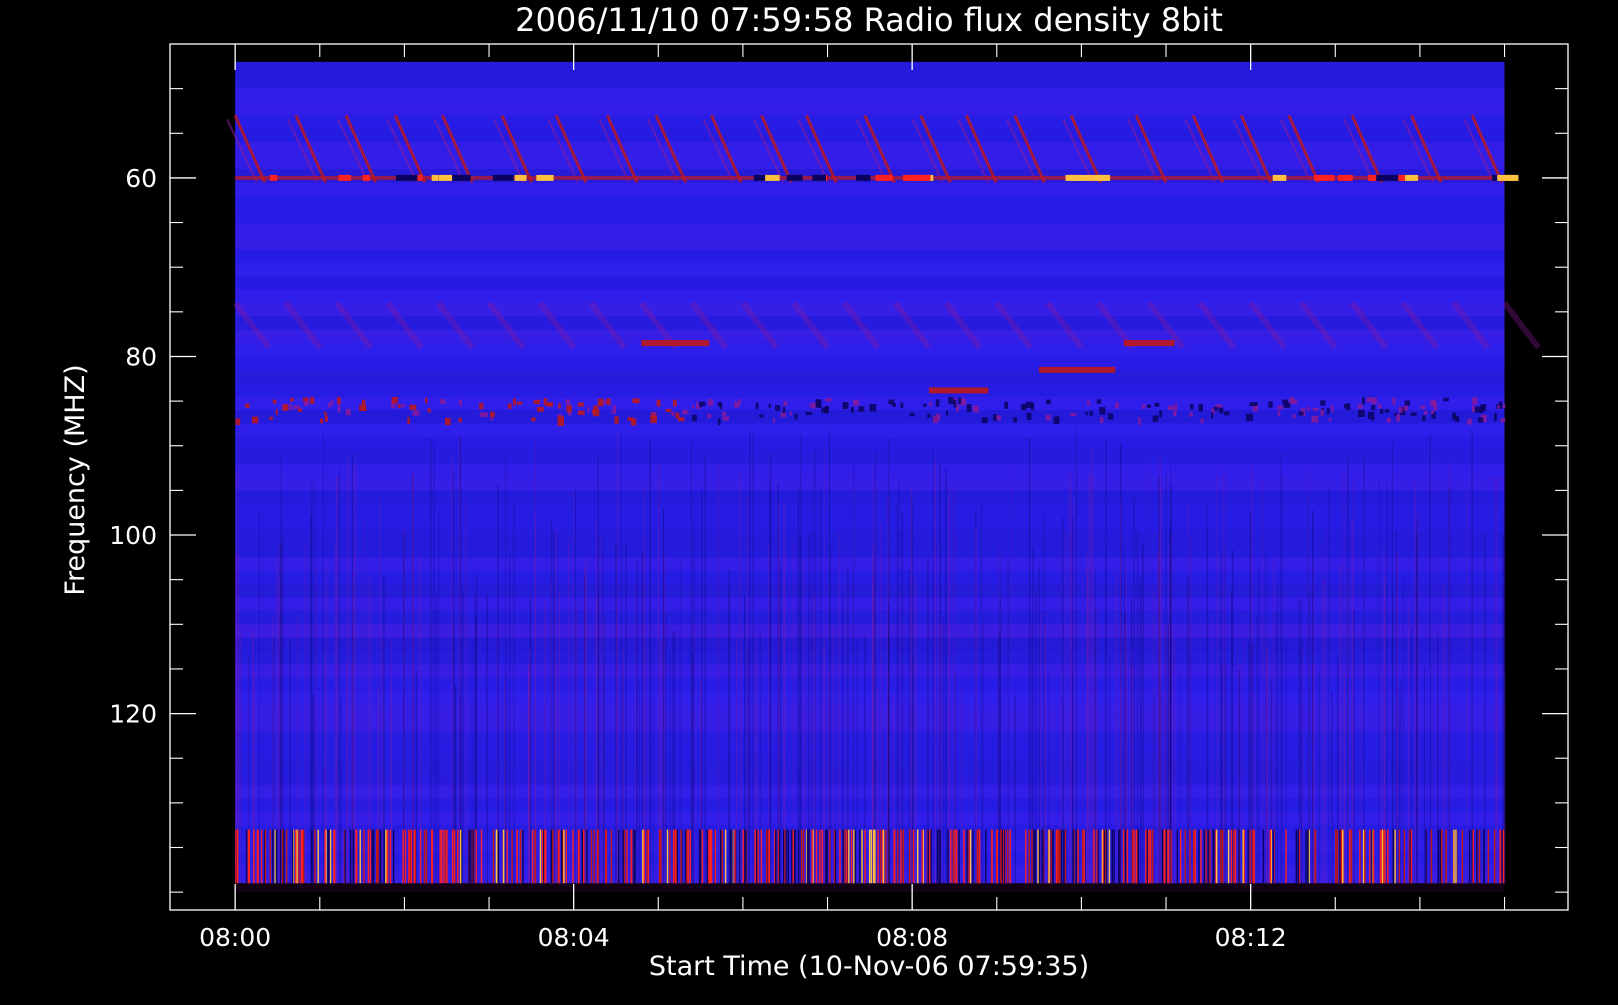  What do you see at coordinates (1149, 343) in the screenshot?
I see `red-segment` at bounding box center [1149, 343].